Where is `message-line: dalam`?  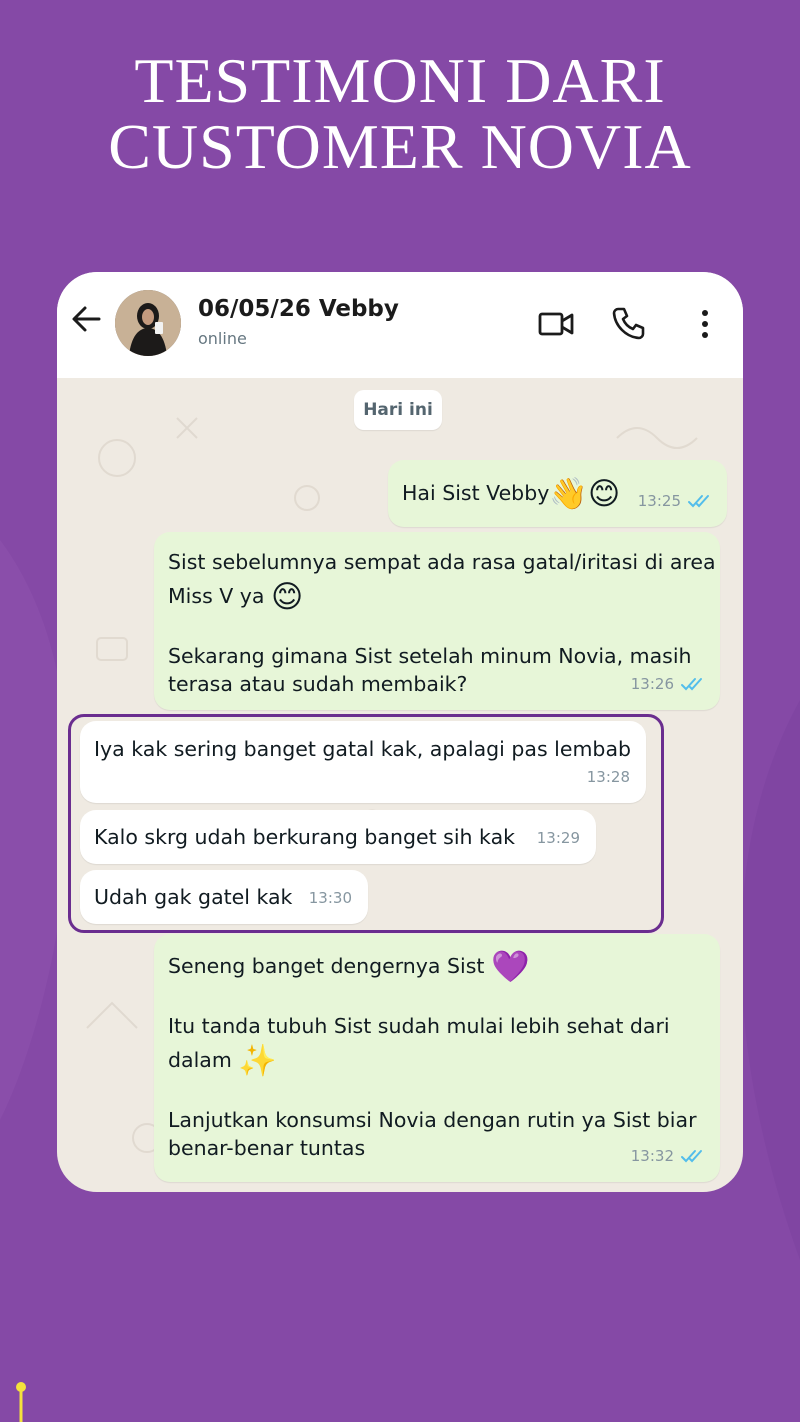 message-line: dalam is located at coordinates (203, 1060).